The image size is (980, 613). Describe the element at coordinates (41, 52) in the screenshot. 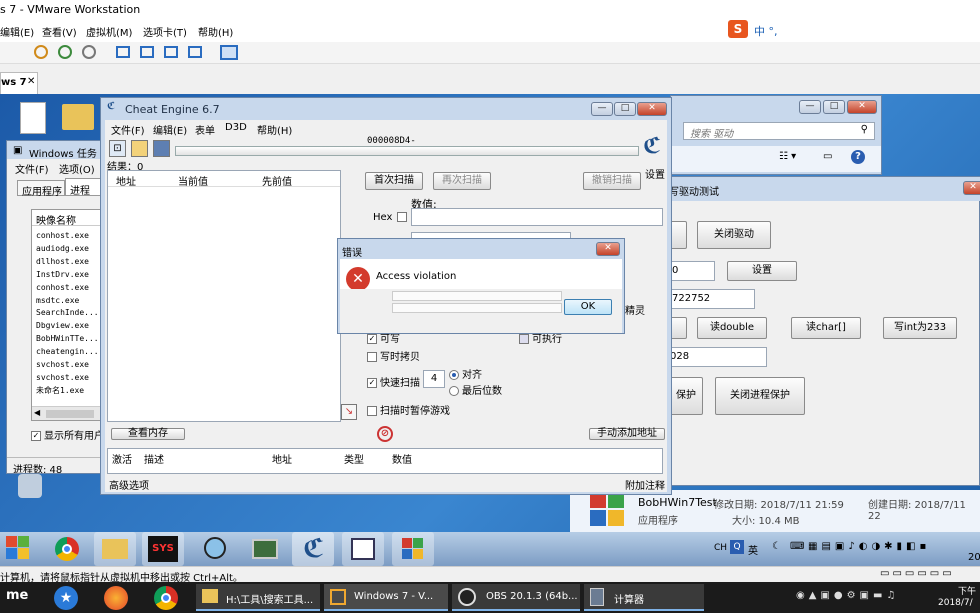

I see `snapshot-icon` at that location.